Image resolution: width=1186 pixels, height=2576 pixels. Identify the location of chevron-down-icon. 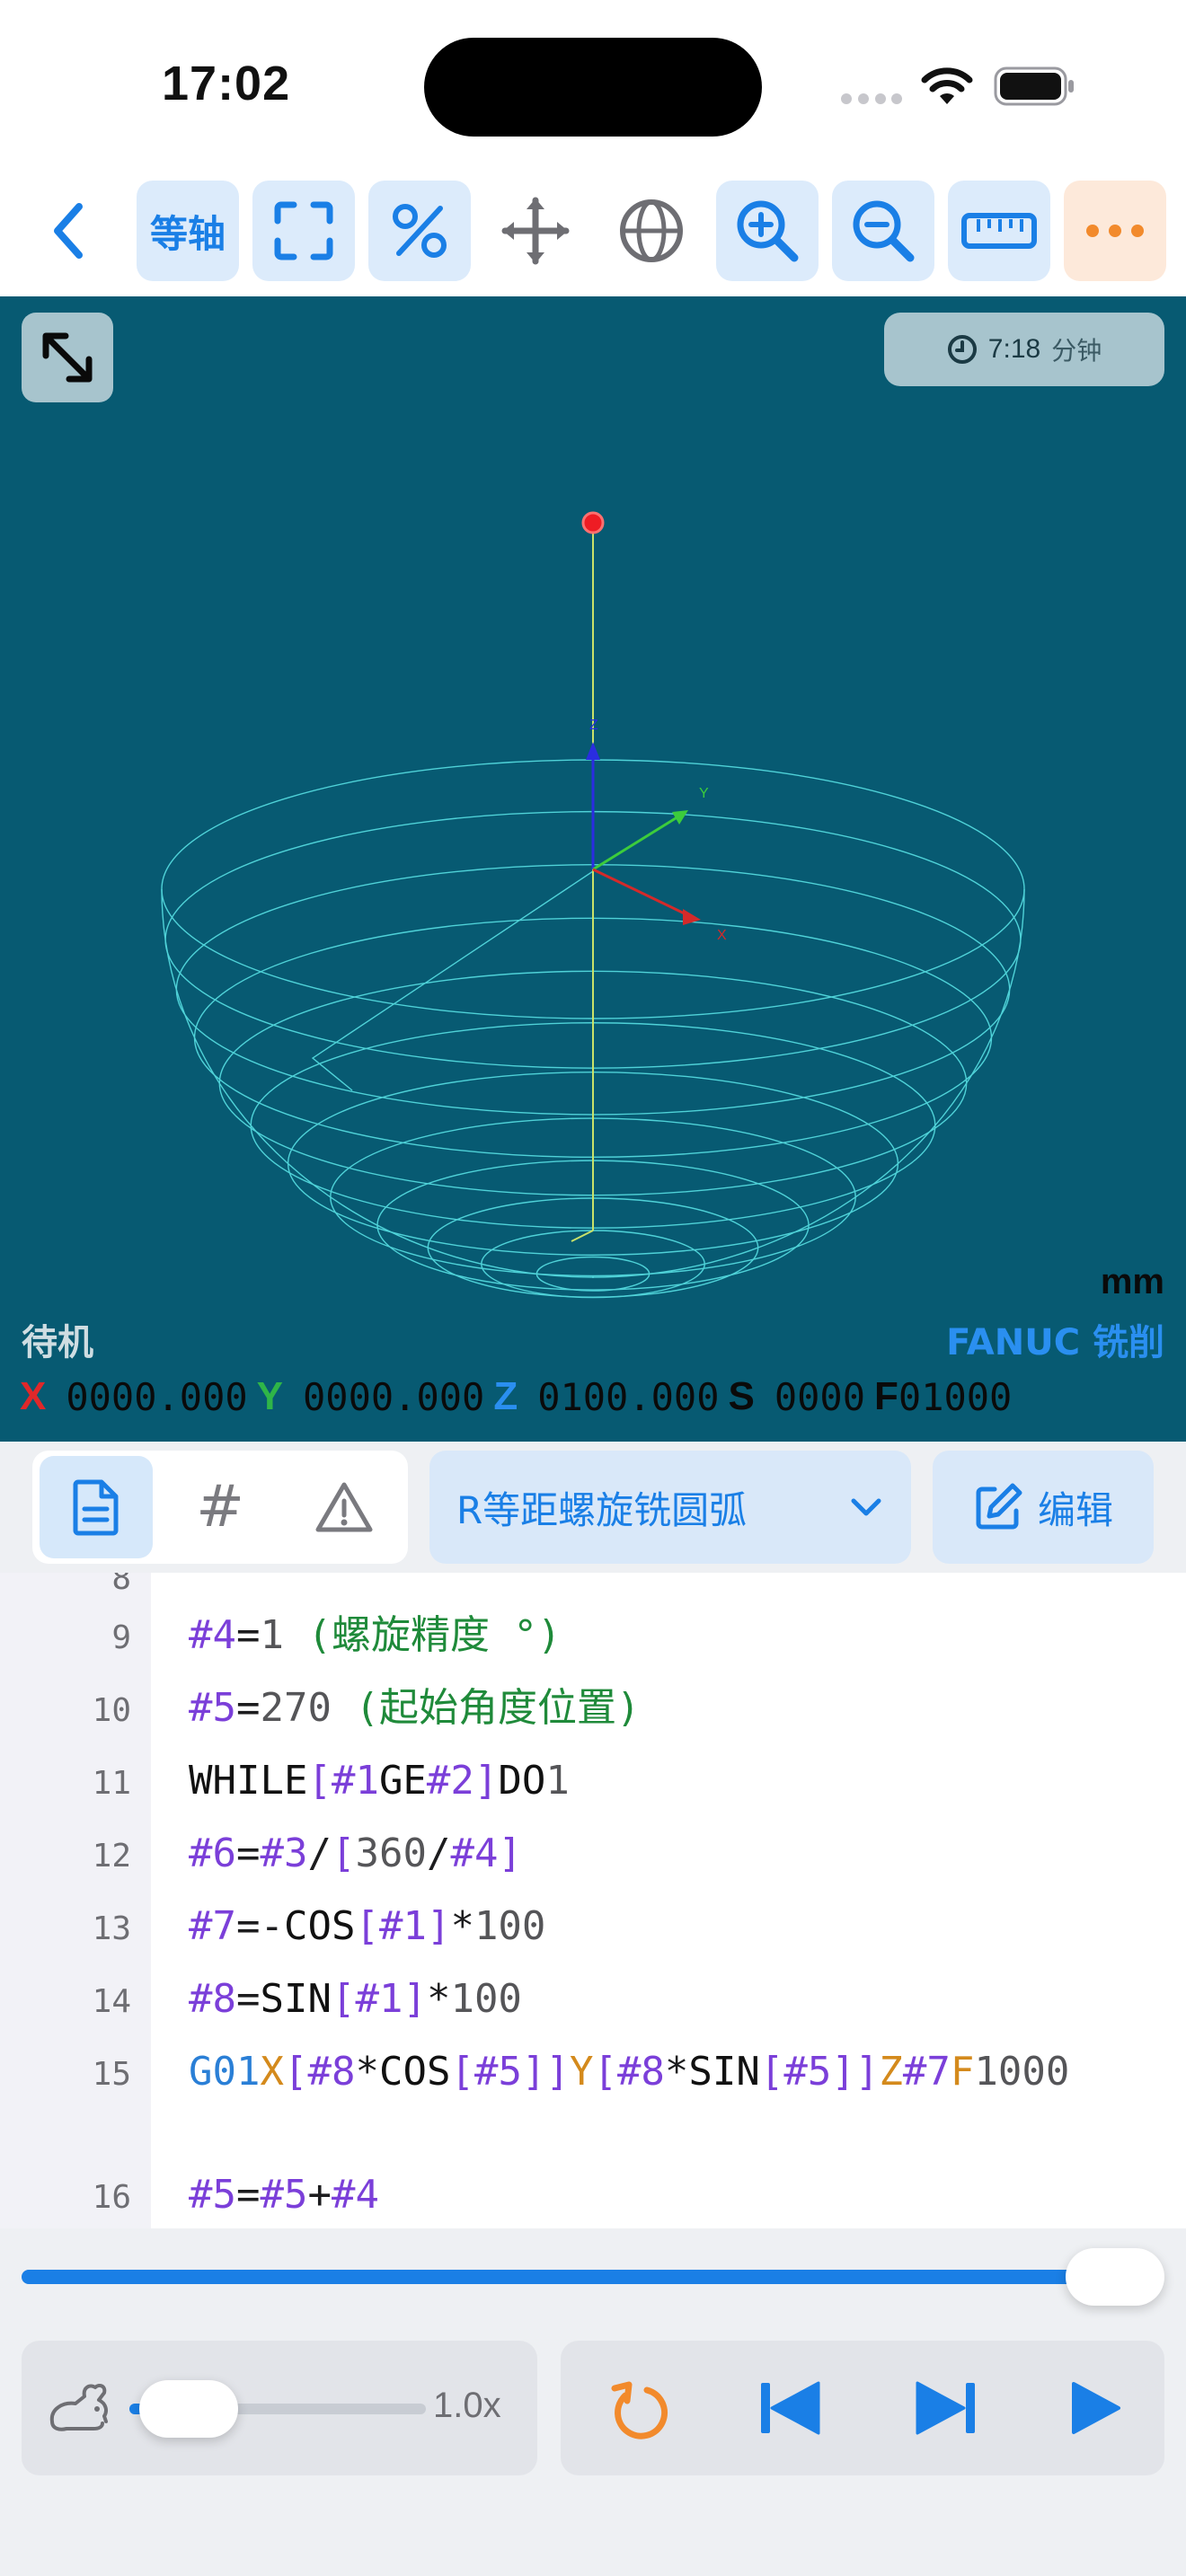
(866, 1507).